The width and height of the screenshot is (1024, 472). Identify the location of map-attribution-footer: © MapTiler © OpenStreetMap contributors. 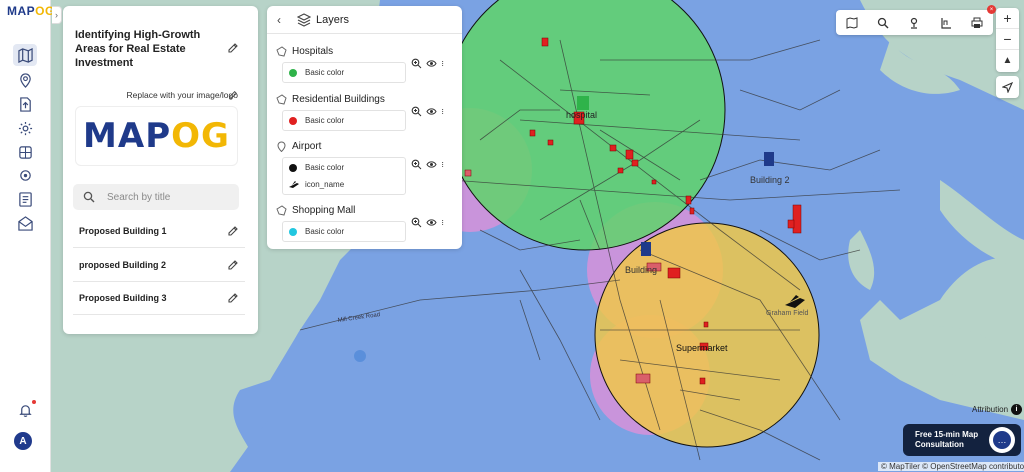
(951, 466).